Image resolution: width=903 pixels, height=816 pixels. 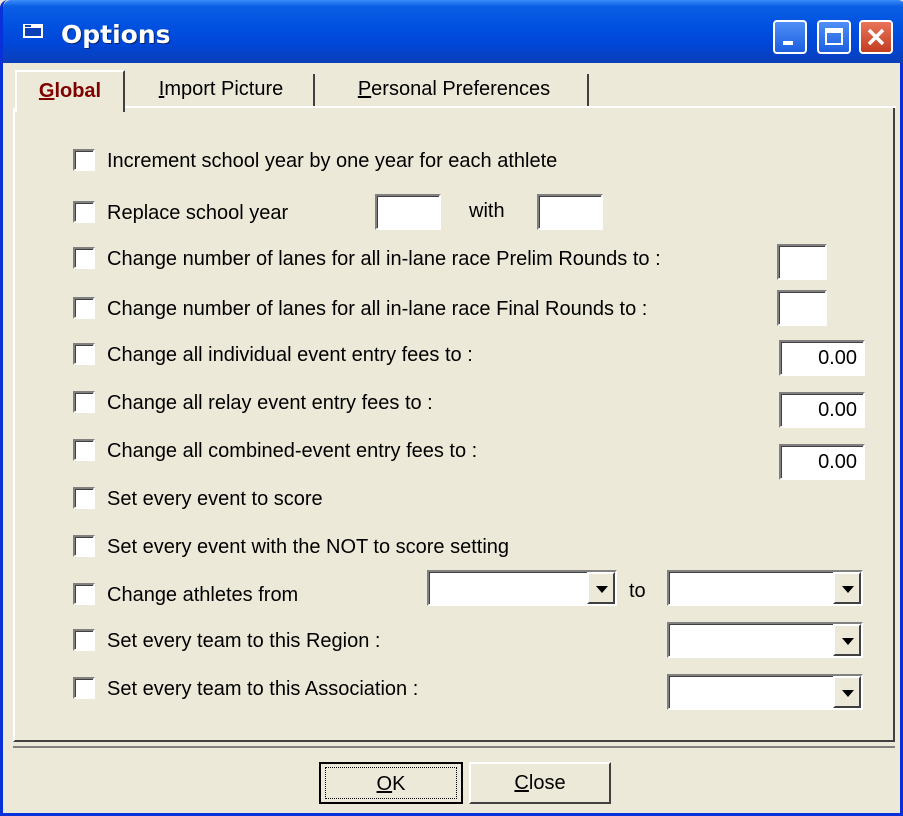 What do you see at coordinates (198, 213) in the screenshot?
I see `replace-year-label: Replace school year` at bounding box center [198, 213].